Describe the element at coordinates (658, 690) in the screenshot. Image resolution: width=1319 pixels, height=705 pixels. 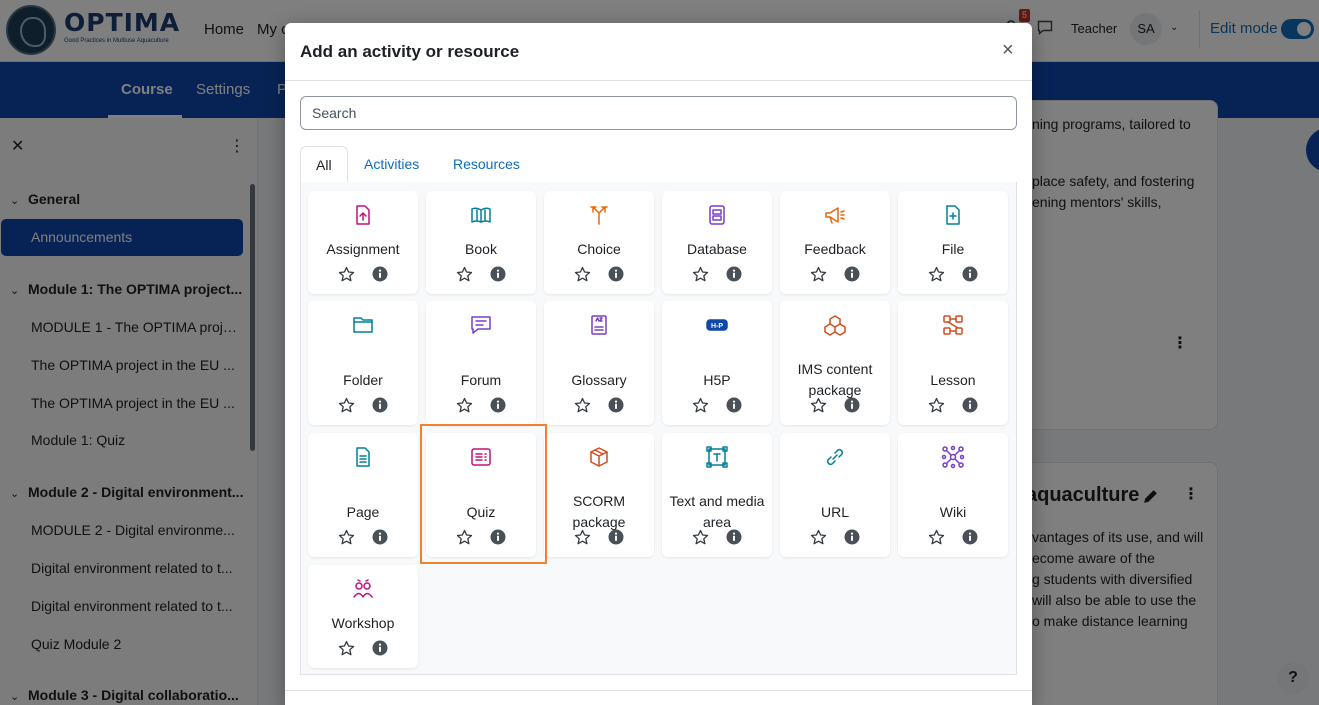
I see `modal-footer-divider` at that location.